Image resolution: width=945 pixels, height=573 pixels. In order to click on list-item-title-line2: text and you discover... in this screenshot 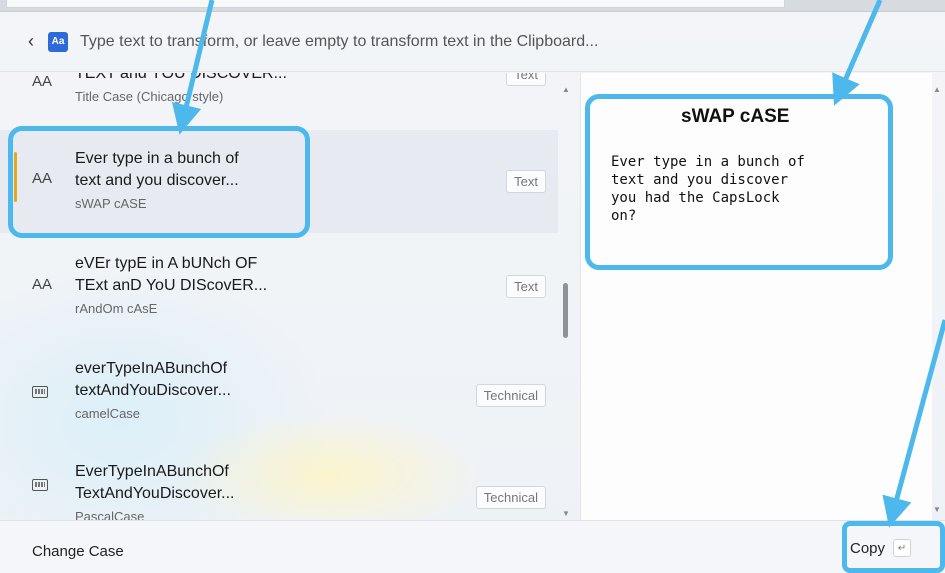, I will do `click(157, 180)`.